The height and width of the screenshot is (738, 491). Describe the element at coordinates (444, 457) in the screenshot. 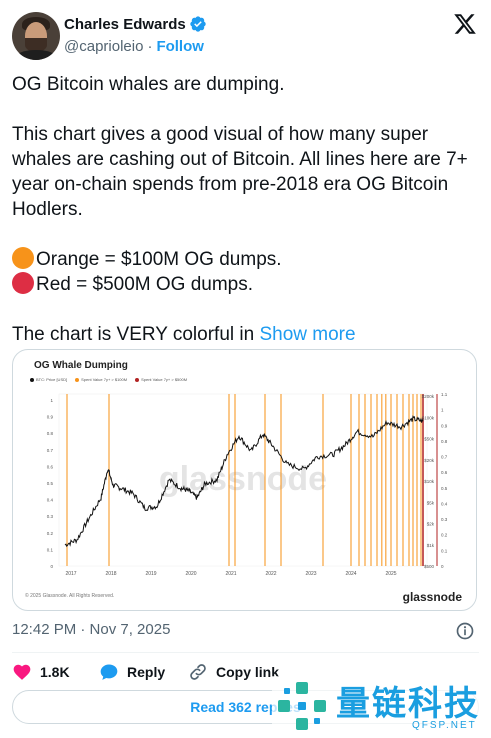

I see `right-tick-label: 0.7` at that location.